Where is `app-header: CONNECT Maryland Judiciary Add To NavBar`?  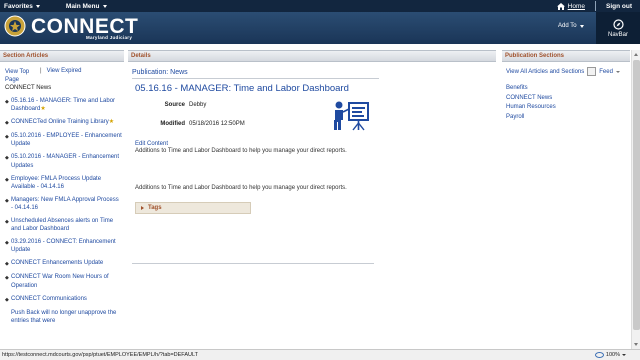
app-header: CONNECT Maryland Judiciary Add To NavBar is located at coordinates (320, 28).